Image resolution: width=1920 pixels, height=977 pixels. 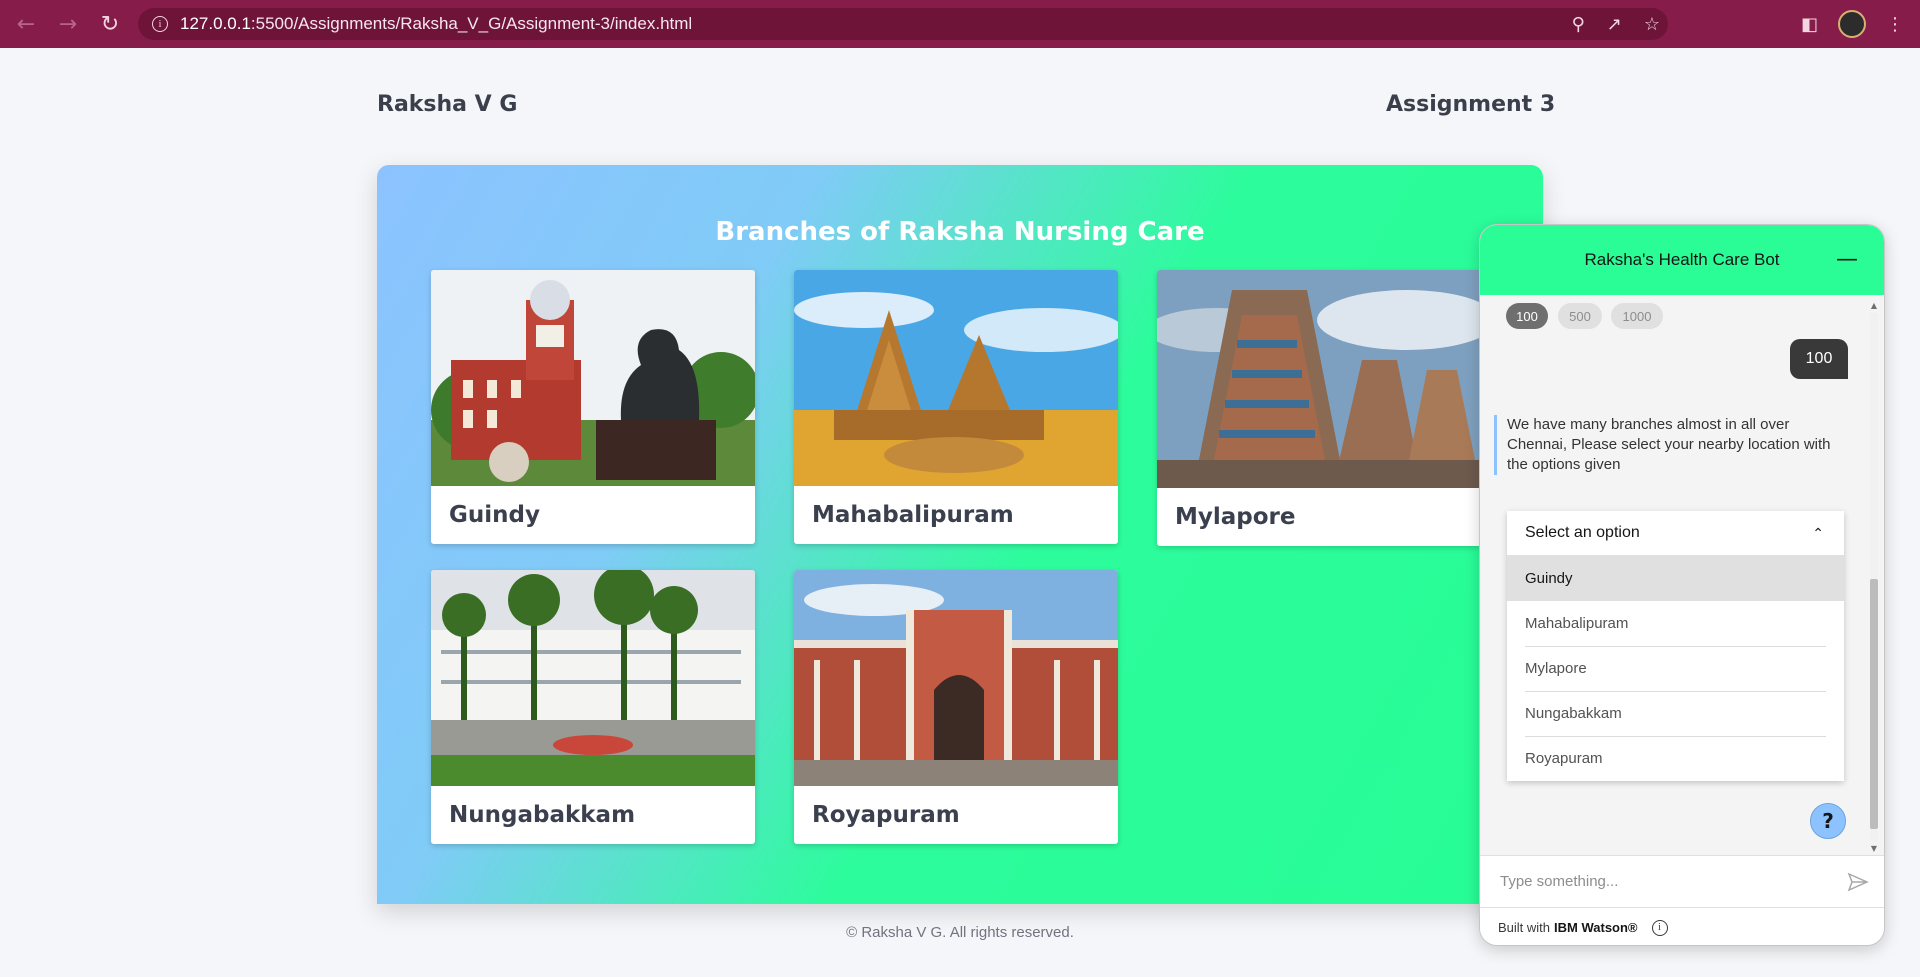 What do you see at coordinates (1527, 316) in the screenshot?
I see `option-chip-100: 100` at bounding box center [1527, 316].